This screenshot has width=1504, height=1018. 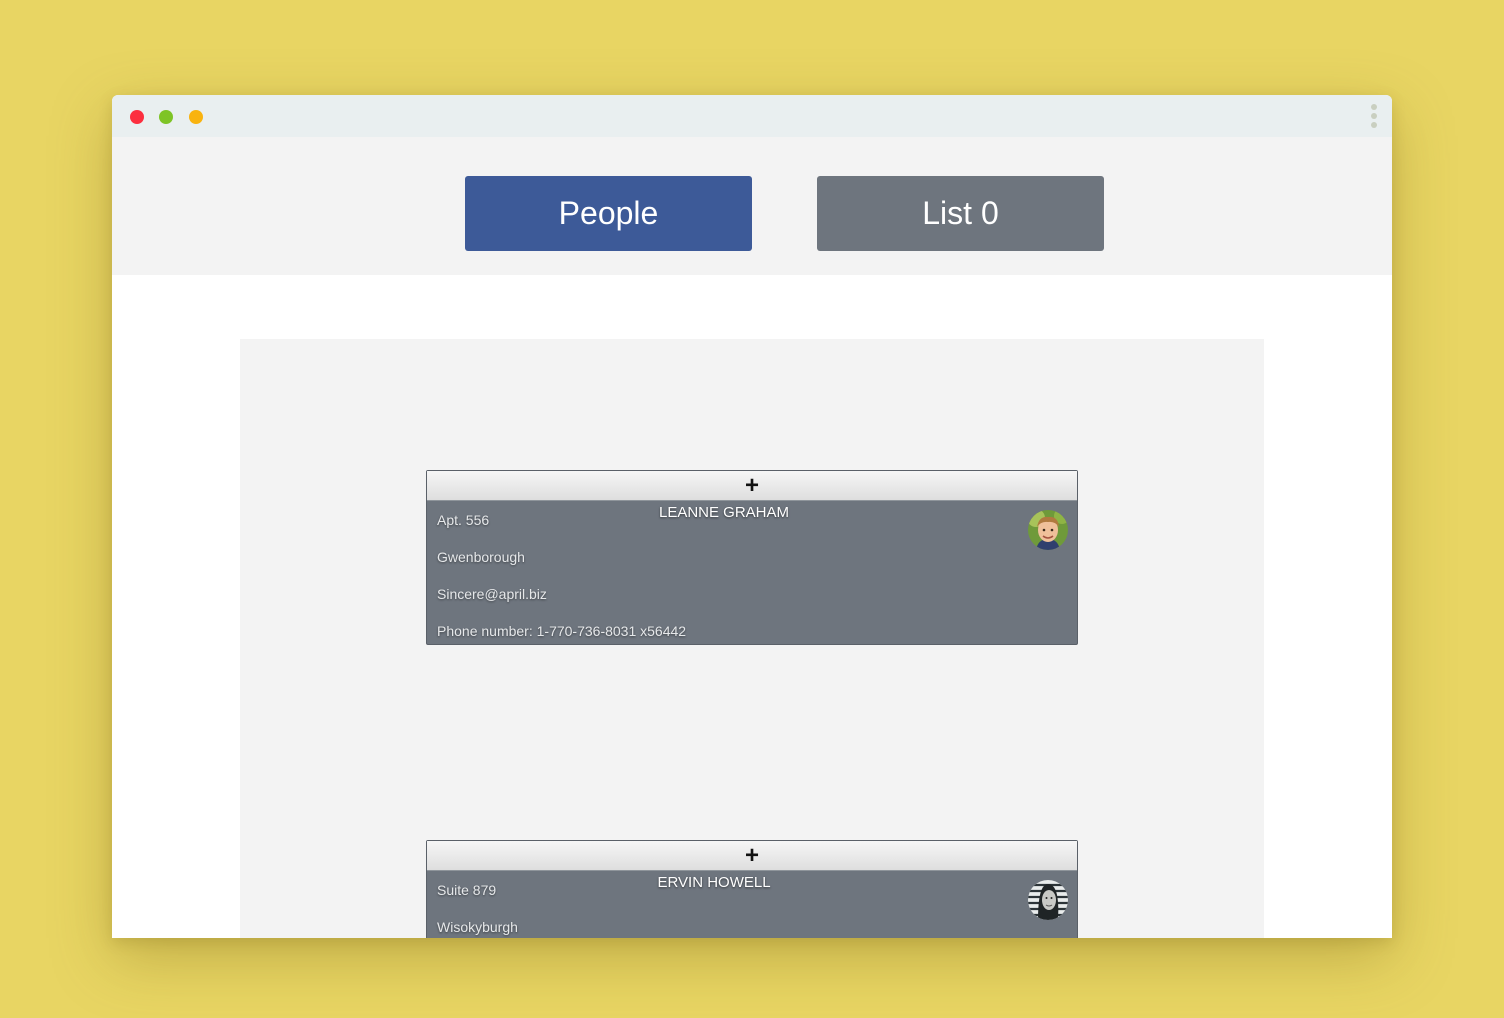 What do you see at coordinates (960, 213) in the screenshot?
I see `list-button: List 0` at bounding box center [960, 213].